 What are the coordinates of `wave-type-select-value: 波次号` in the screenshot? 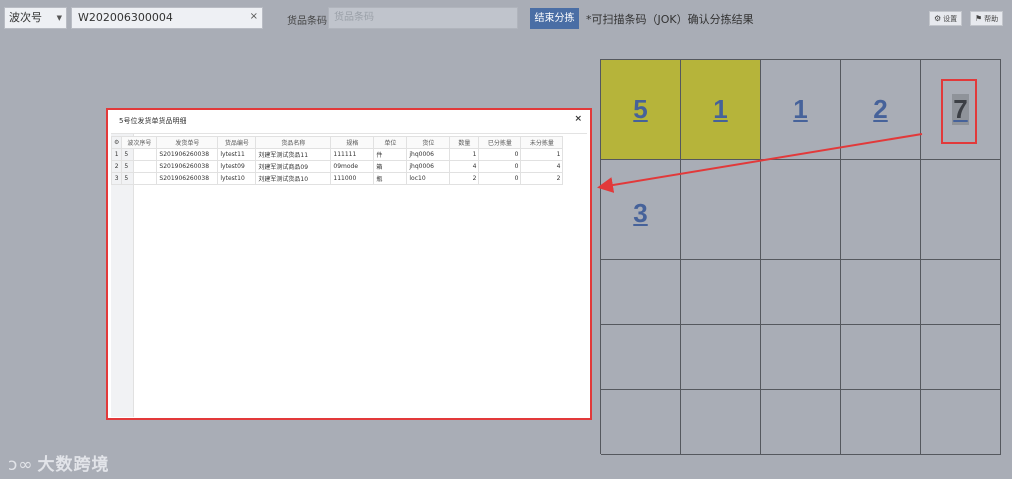 It's located at (25, 17).